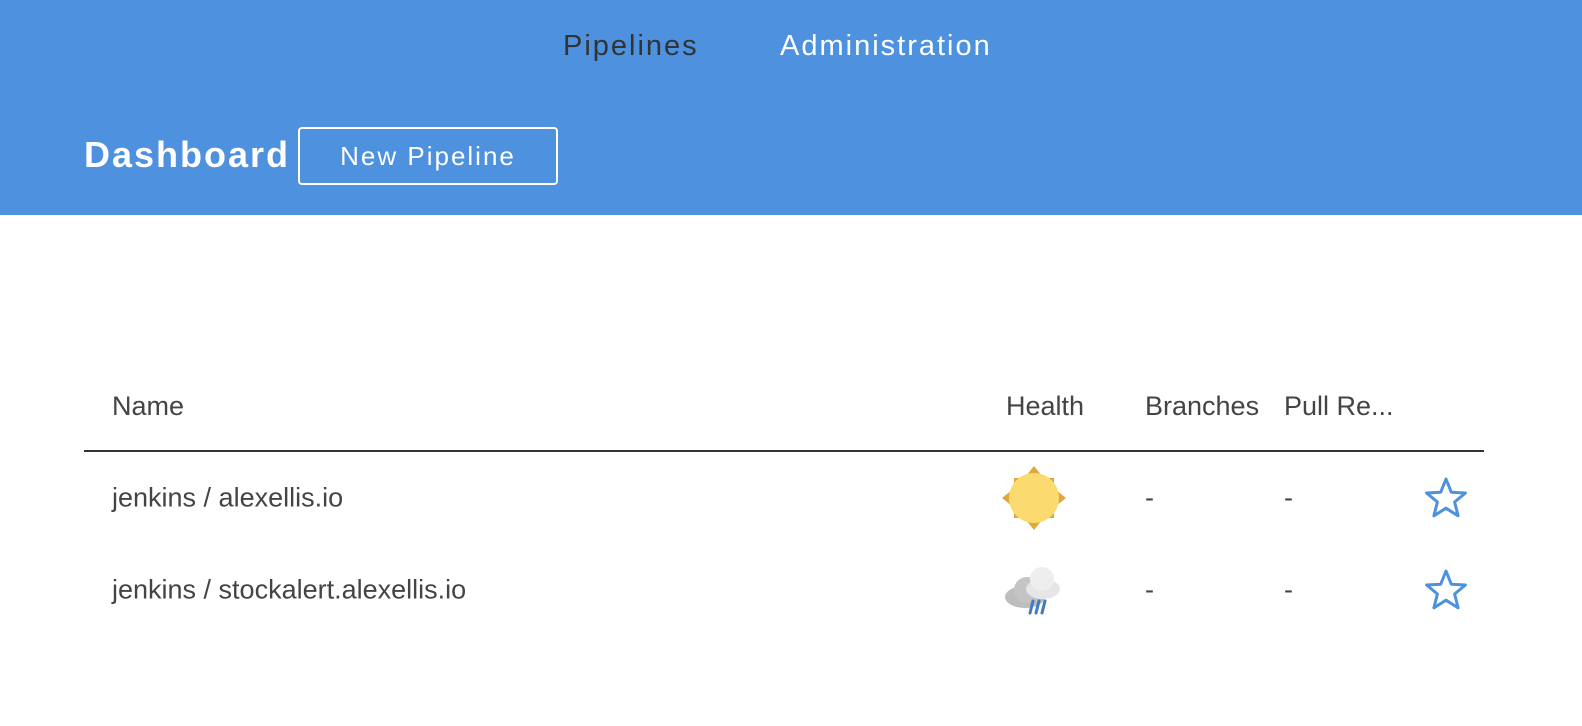 The image size is (1582, 726). What do you see at coordinates (1045, 406) in the screenshot?
I see `column-header-health: Health` at bounding box center [1045, 406].